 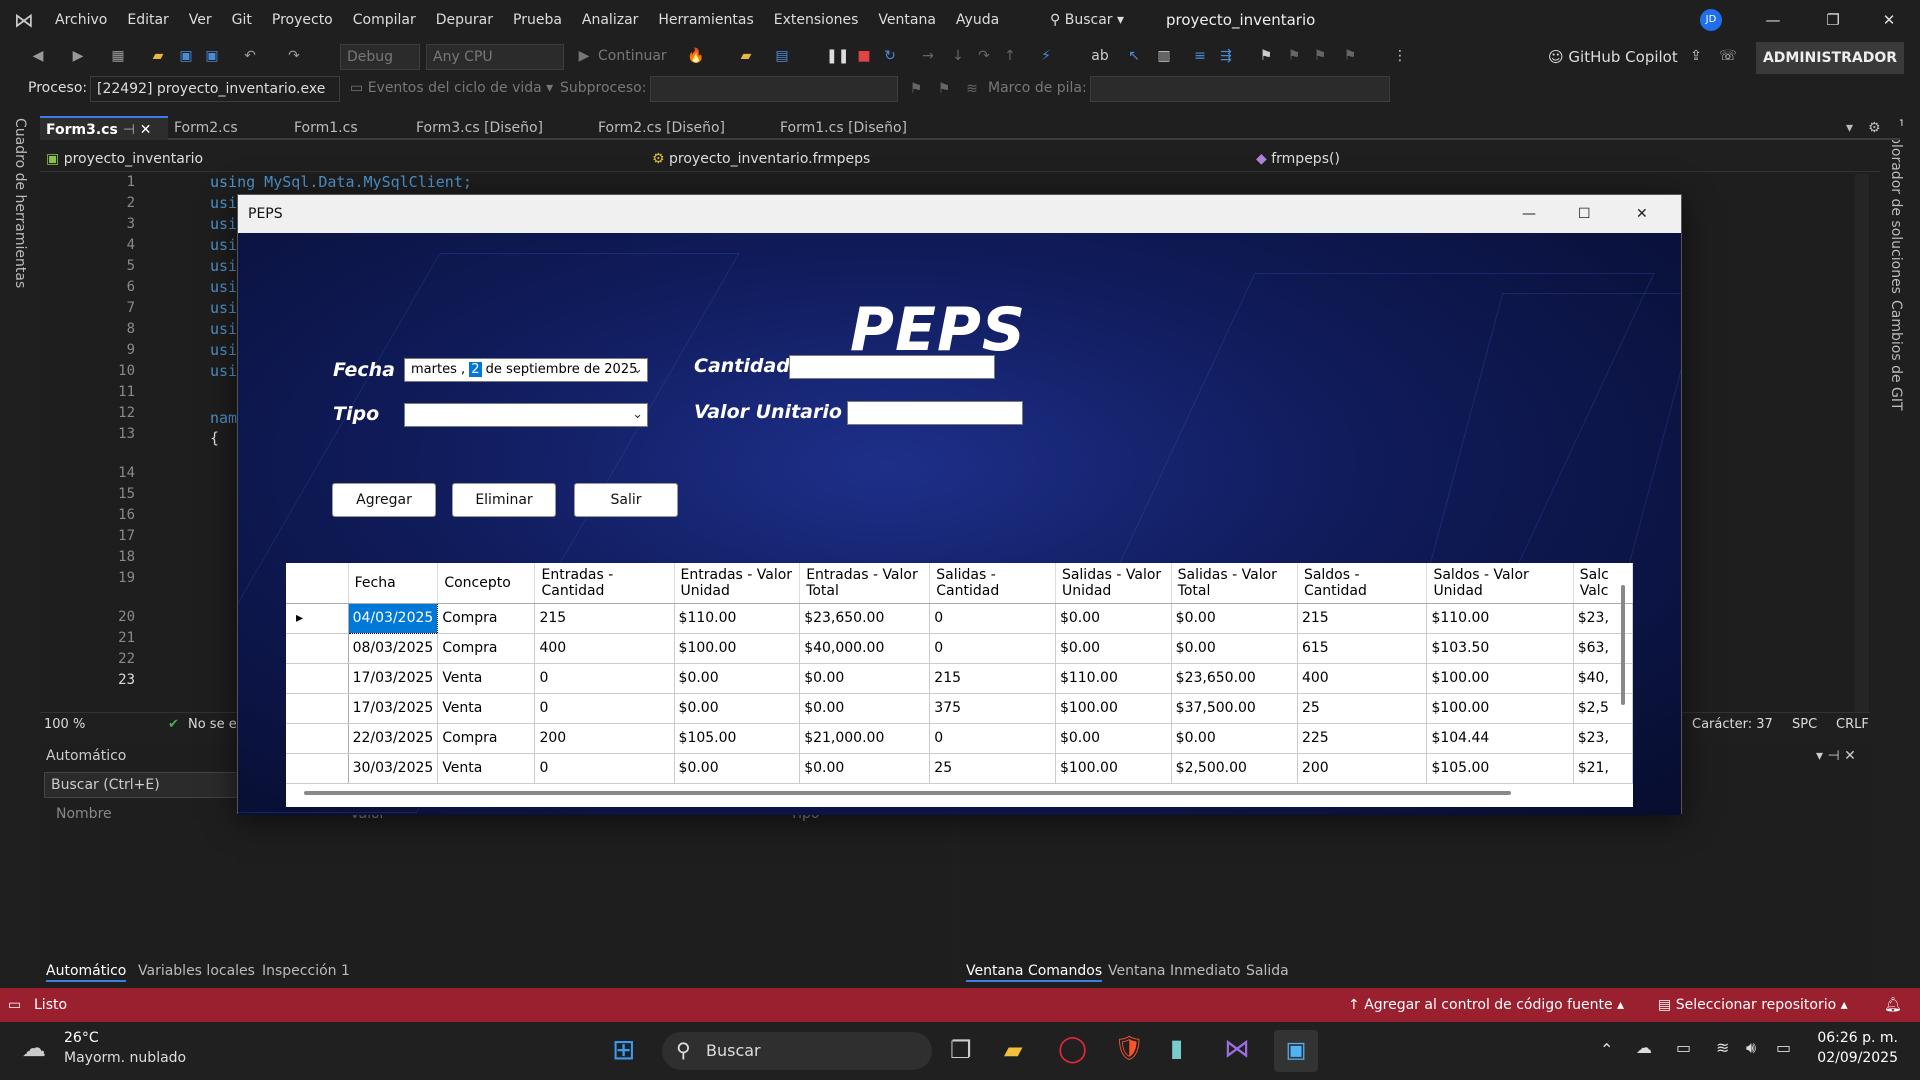 What do you see at coordinates (1896, 206) in the screenshot?
I see `solution-explorer-side-tab: Explorador de soluciones` at bounding box center [1896, 206].